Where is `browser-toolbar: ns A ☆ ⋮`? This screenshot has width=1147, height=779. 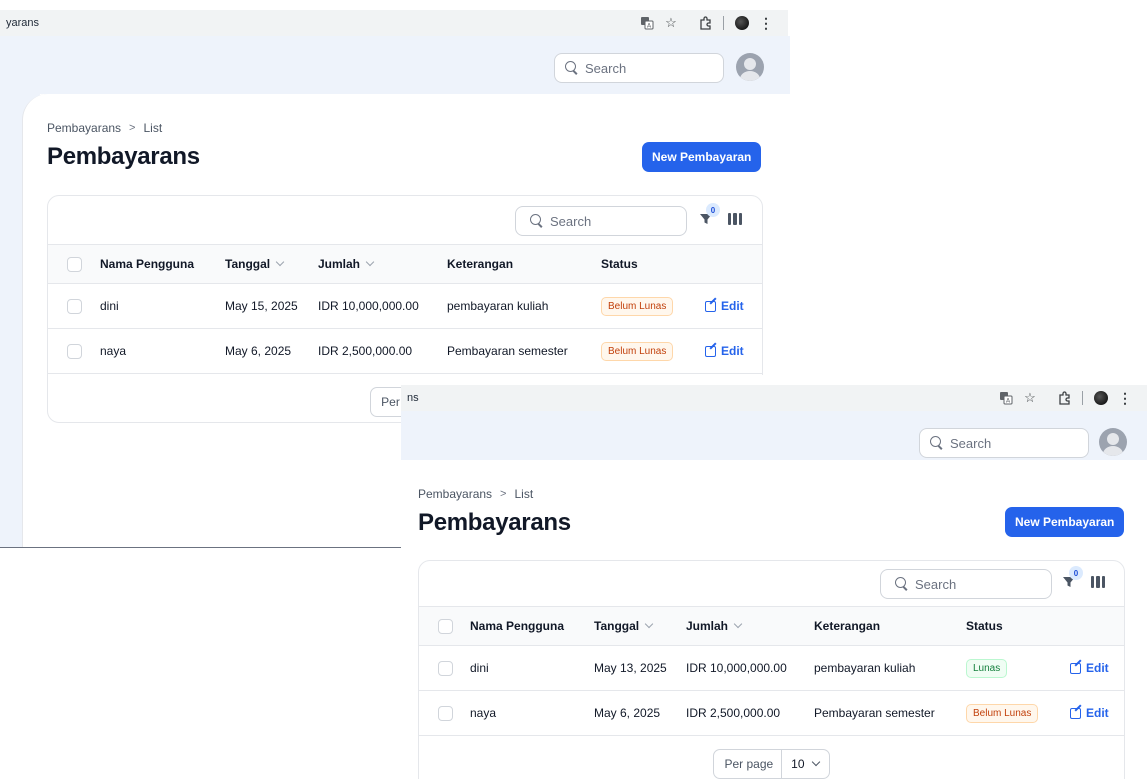
browser-toolbar: ns A ☆ ⋮ is located at coordinates (774, 398).